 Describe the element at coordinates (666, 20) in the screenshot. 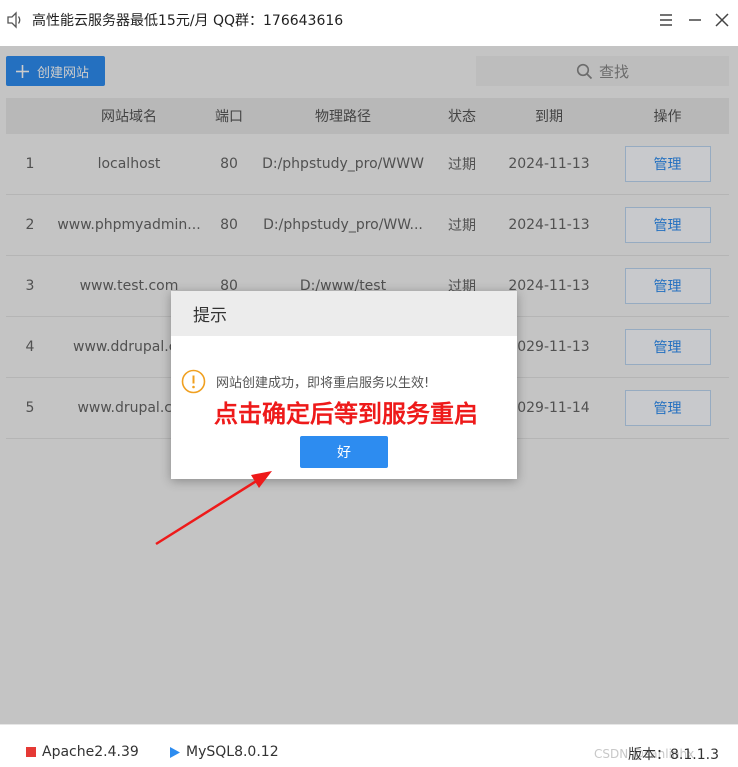

I see `menu-icon` at that location.